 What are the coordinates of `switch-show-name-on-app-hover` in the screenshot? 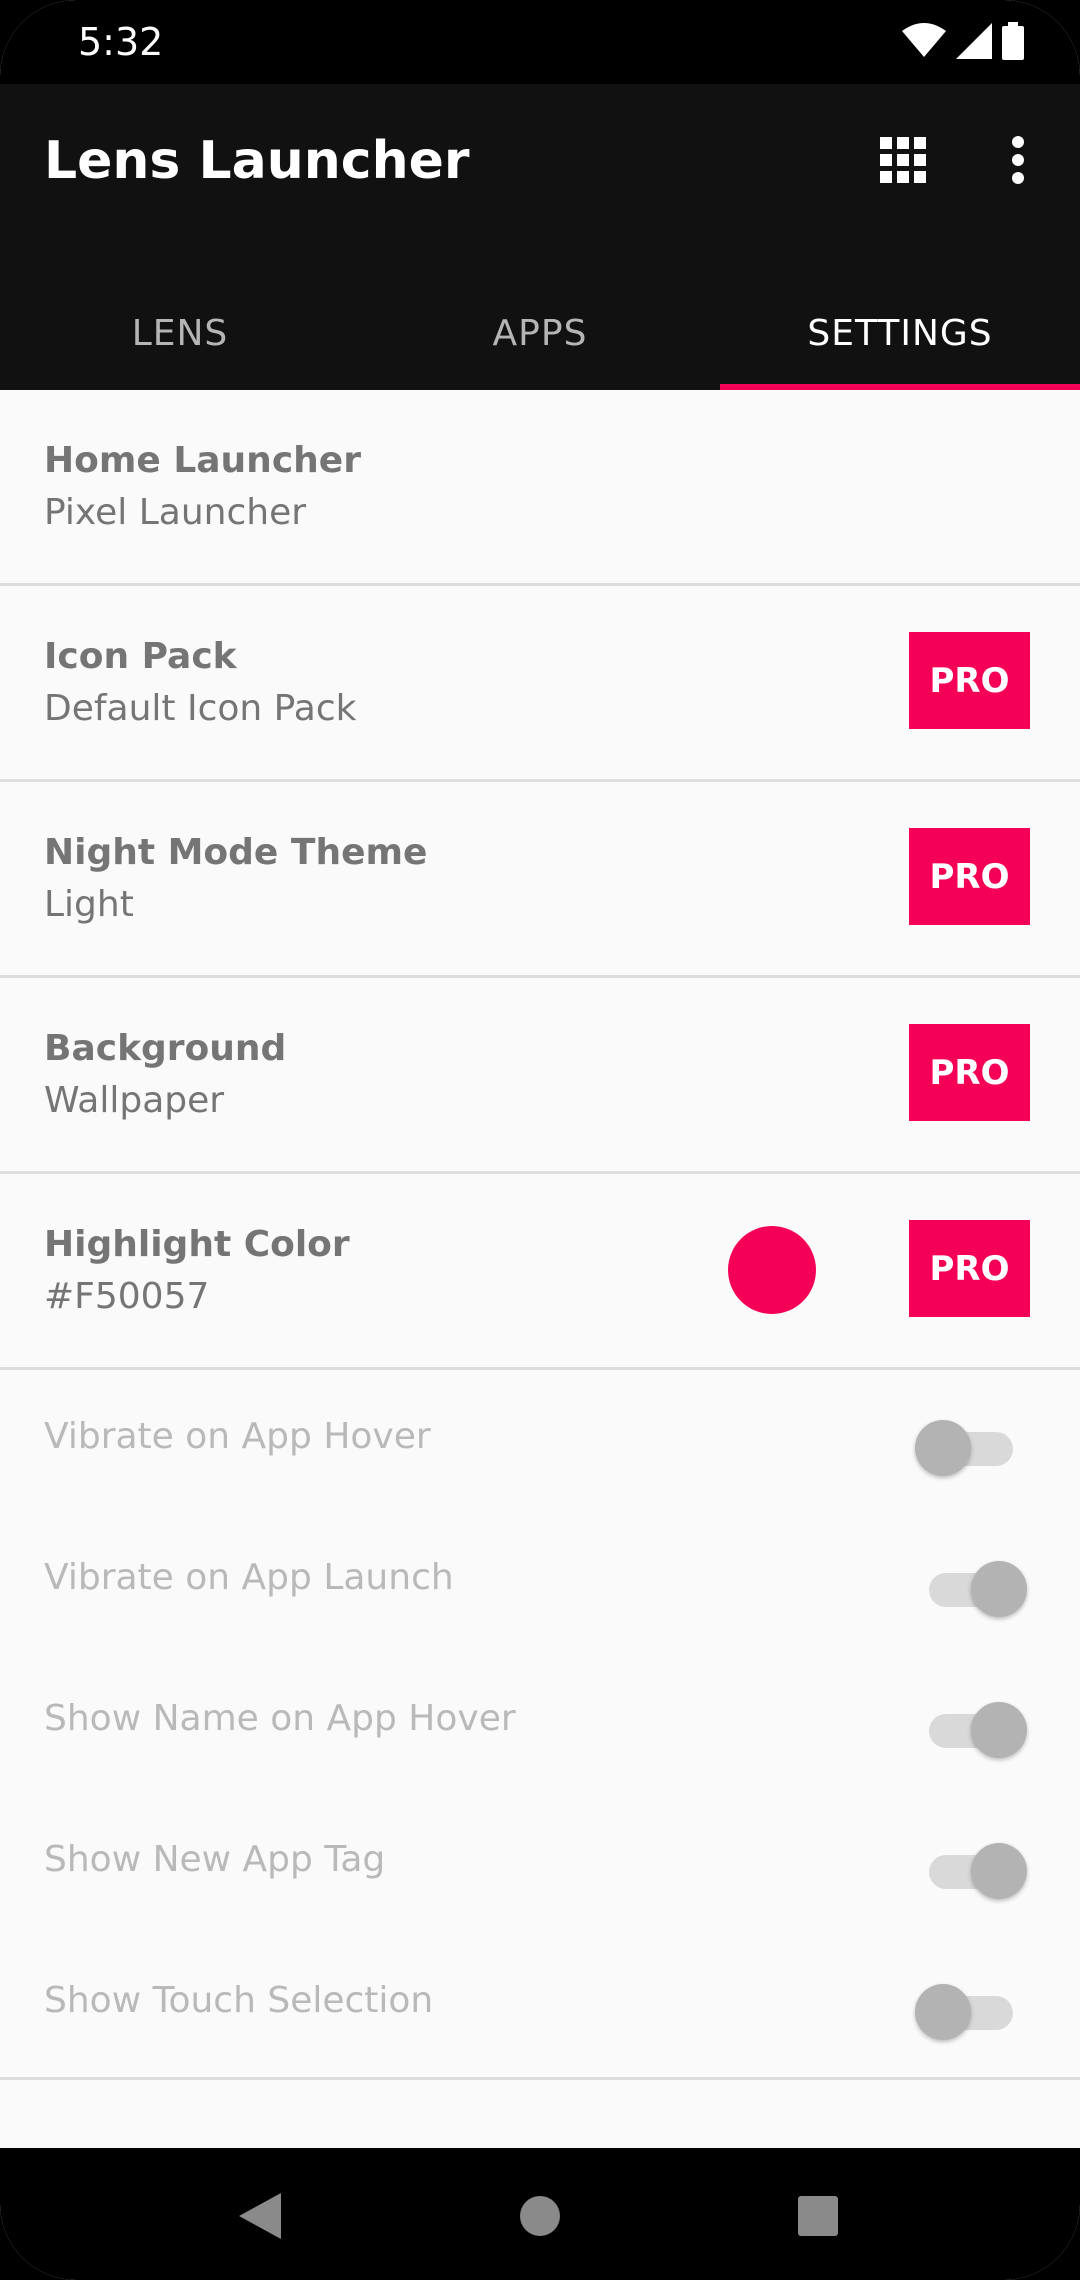 It's located at (971, 1730).